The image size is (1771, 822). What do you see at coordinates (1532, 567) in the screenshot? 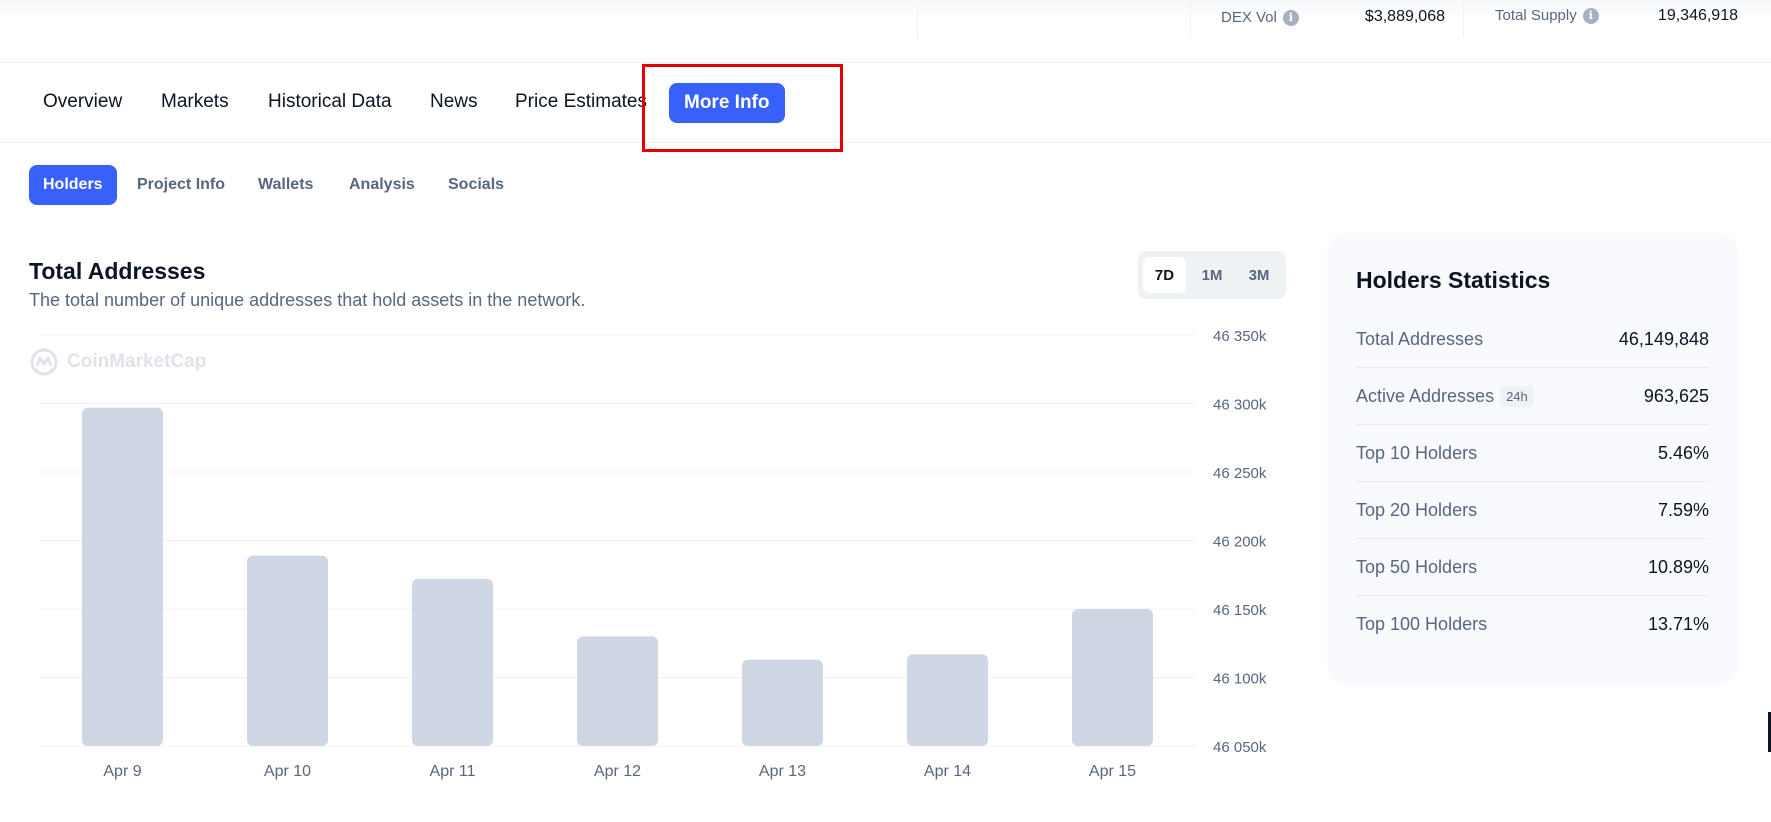
I see `stat-row-top-50: Top 50 Holders 10.89%` at bounding box center [1532, 567].